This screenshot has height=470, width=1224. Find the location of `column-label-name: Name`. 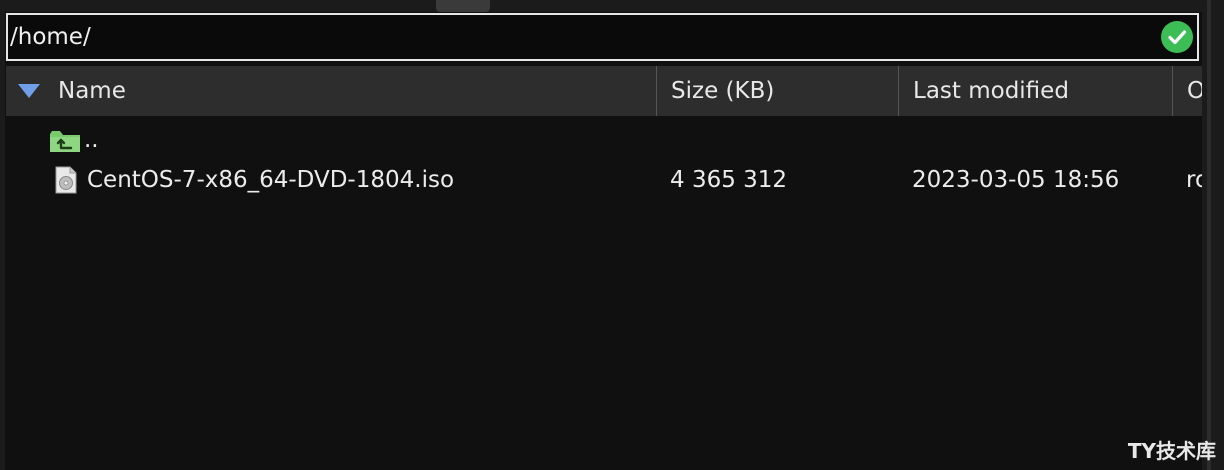

column-label-name: Name is located at coordinates (92, 91).